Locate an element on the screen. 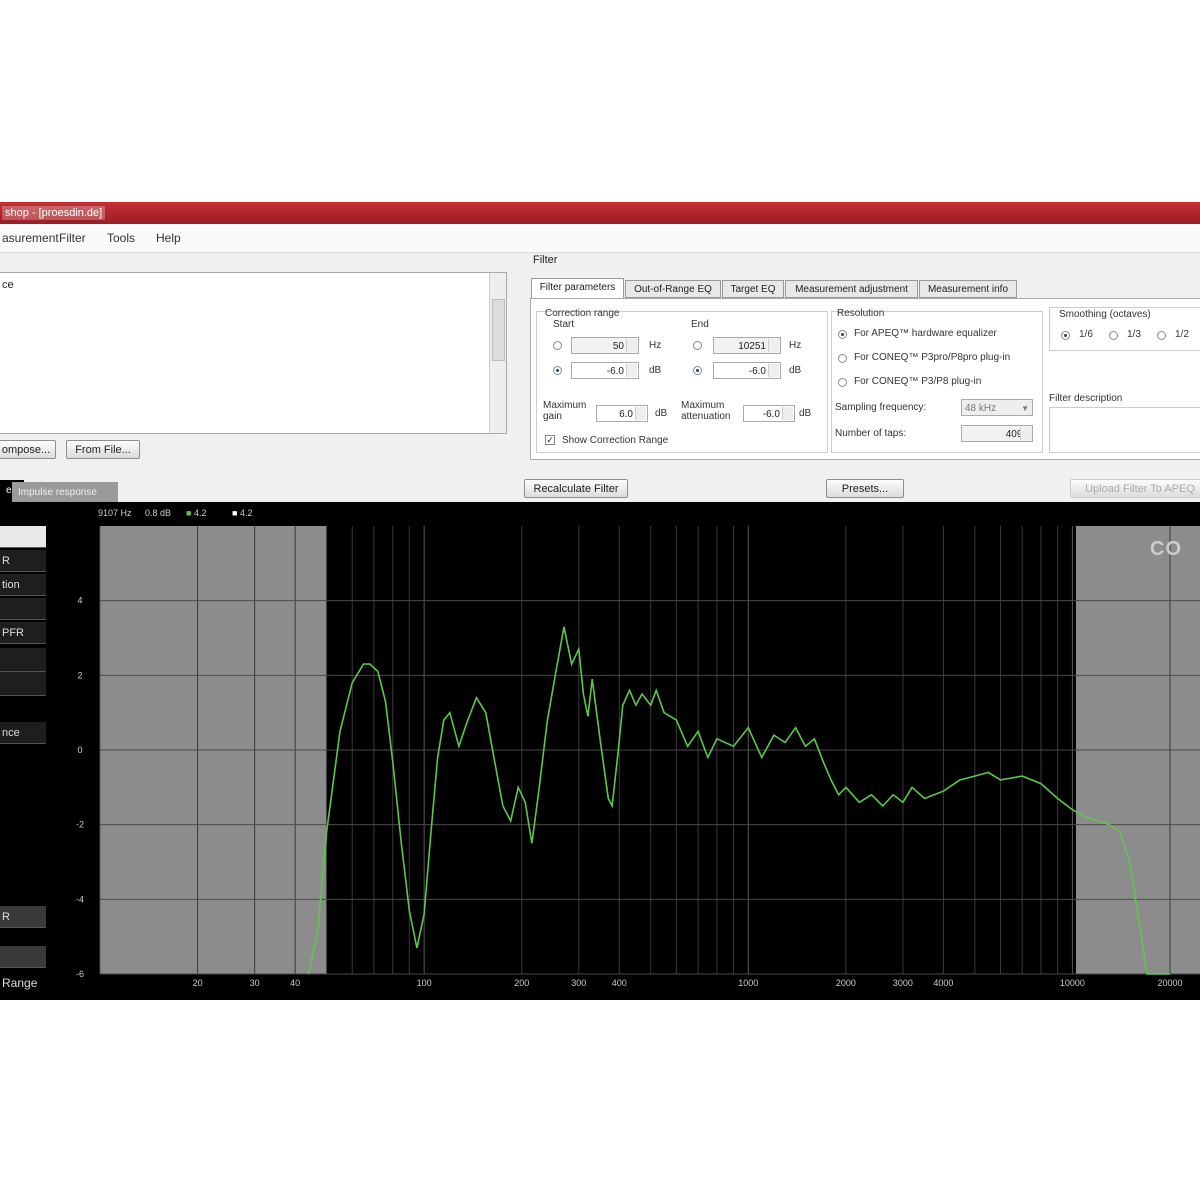 The width and height of the screenshot is (1200, 1200). y-tick-label: -4 is located at coordinates (80, 899).